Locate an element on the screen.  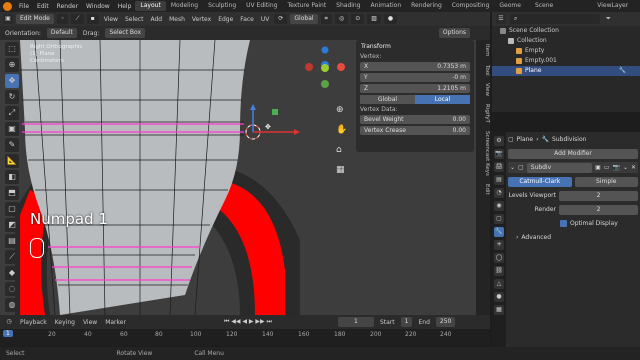
constraints-icon: ⛓ is located at coordinates (499, 271).